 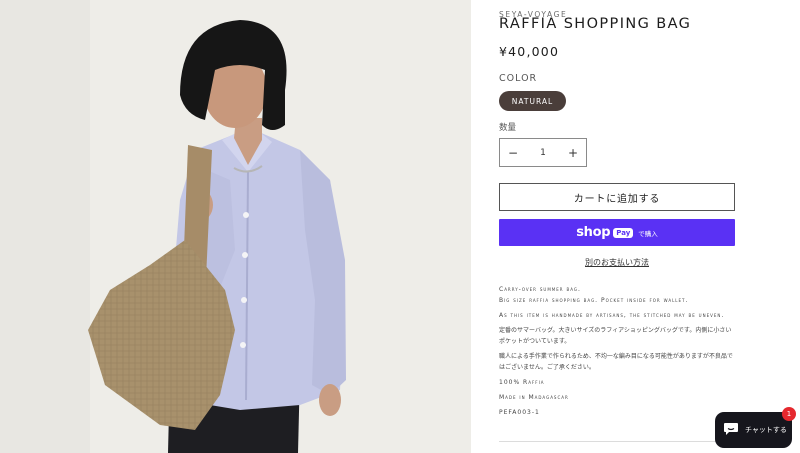 I want to click on shop-pay-suffix: で購入, so click(x=648, y=233).